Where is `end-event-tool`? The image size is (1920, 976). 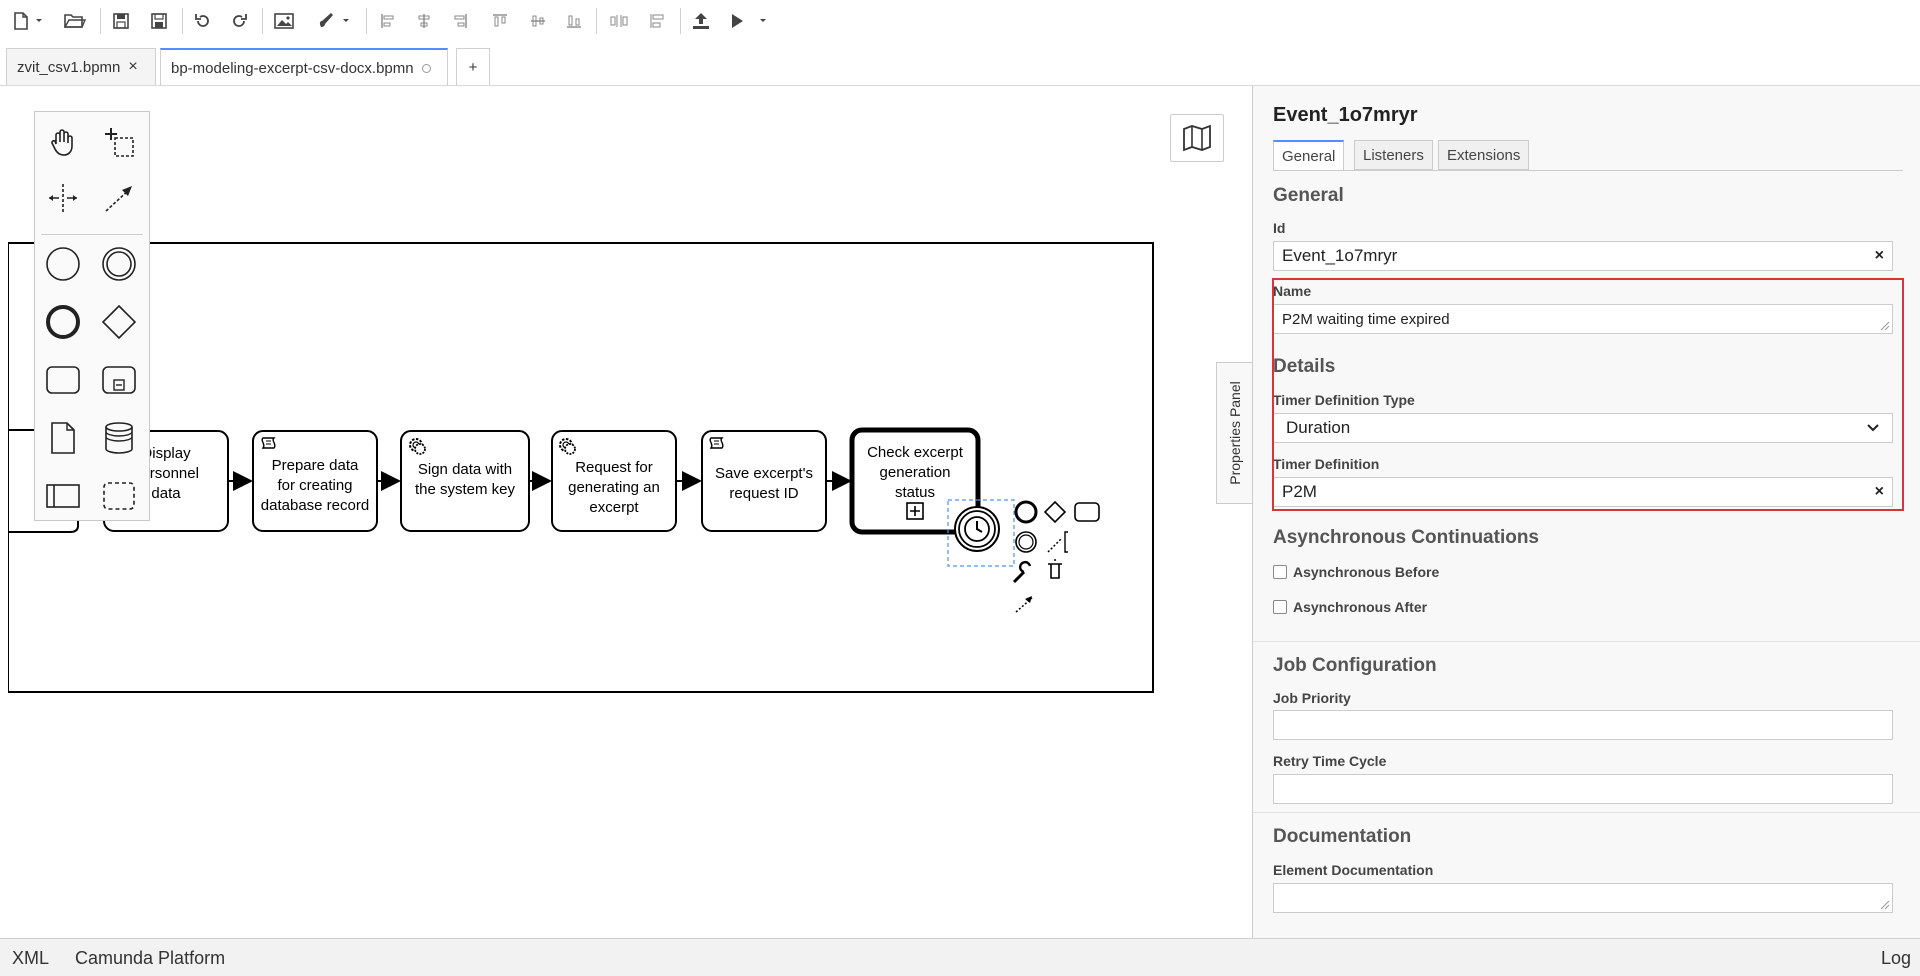
end-event-tool is located at coordinates (63, 322).